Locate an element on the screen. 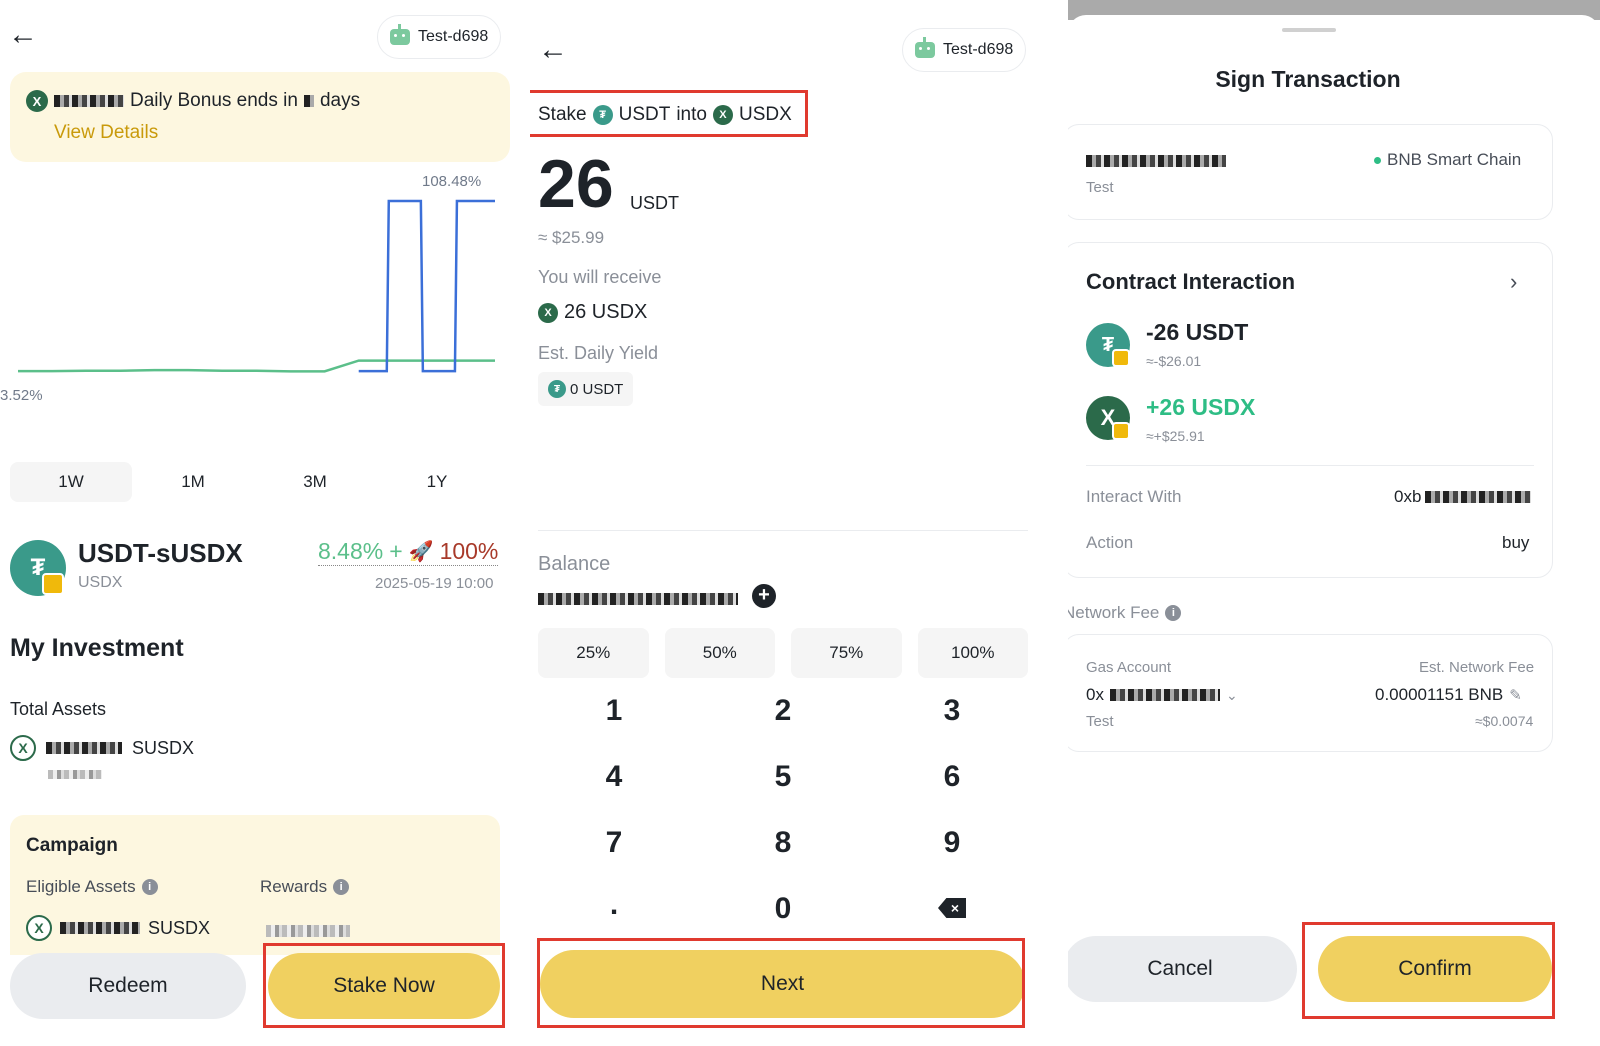  chain-indicator: BNB Smart Chain is located at coordinates (1447, 160).